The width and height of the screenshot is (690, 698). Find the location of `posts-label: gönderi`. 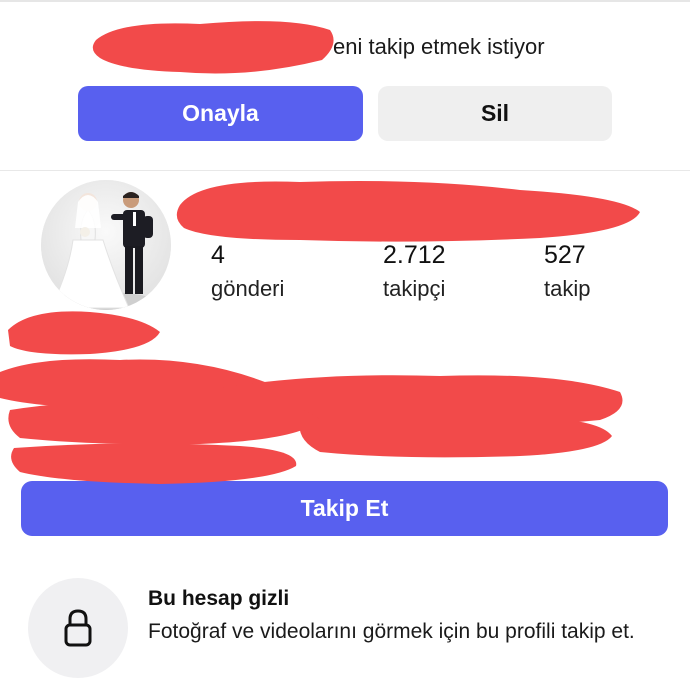

posts-label: gönderi is located at coordinates (247, 289).